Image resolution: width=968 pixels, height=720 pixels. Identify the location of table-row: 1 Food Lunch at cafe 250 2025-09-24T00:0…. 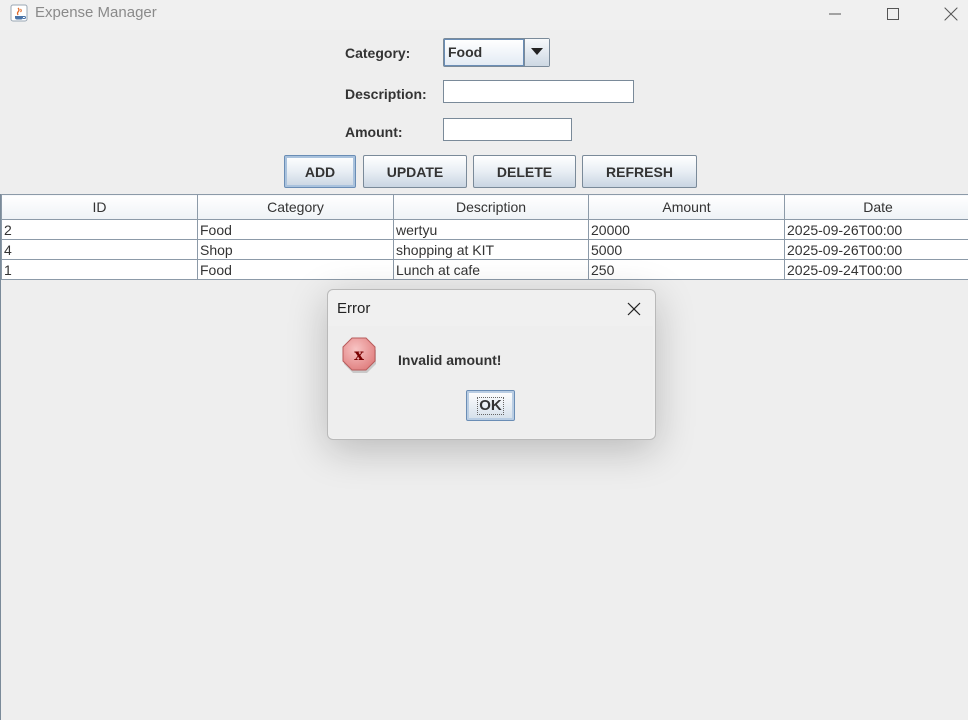
(484, 269).